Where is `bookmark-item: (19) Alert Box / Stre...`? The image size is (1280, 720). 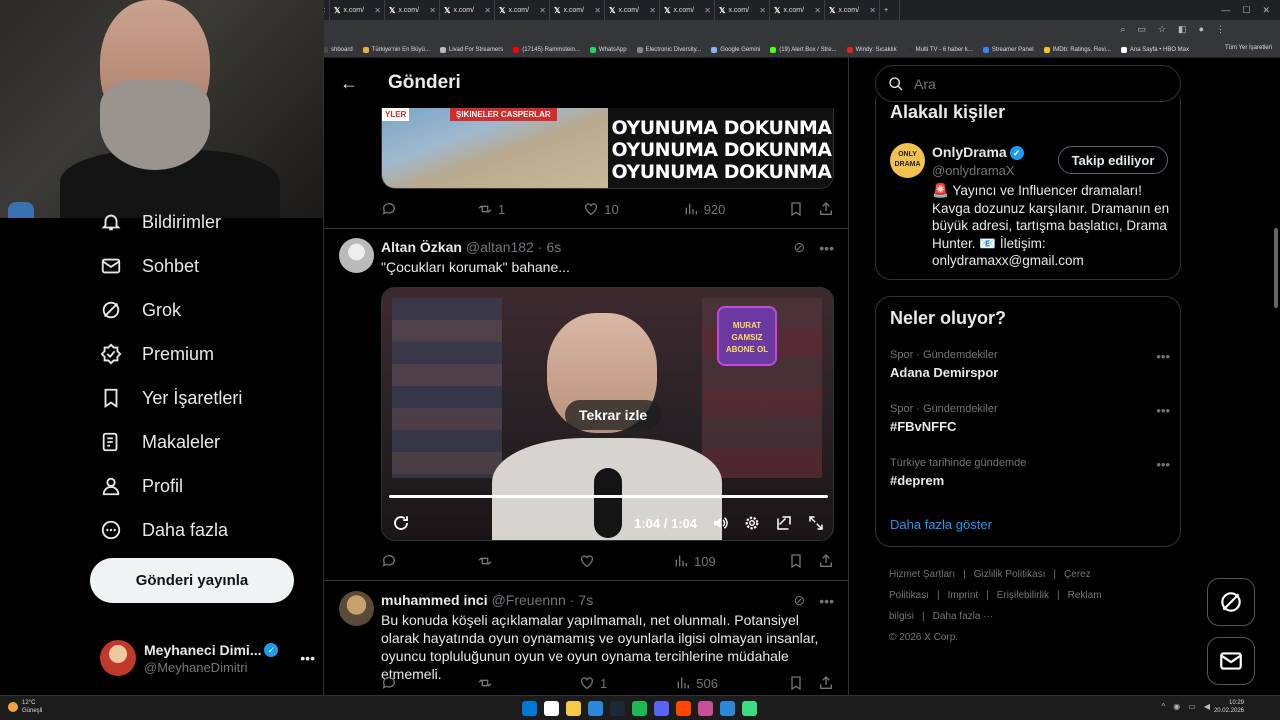
bookmark-item: (19) Alert Box / Stre... is located at coordinates (803, 49).